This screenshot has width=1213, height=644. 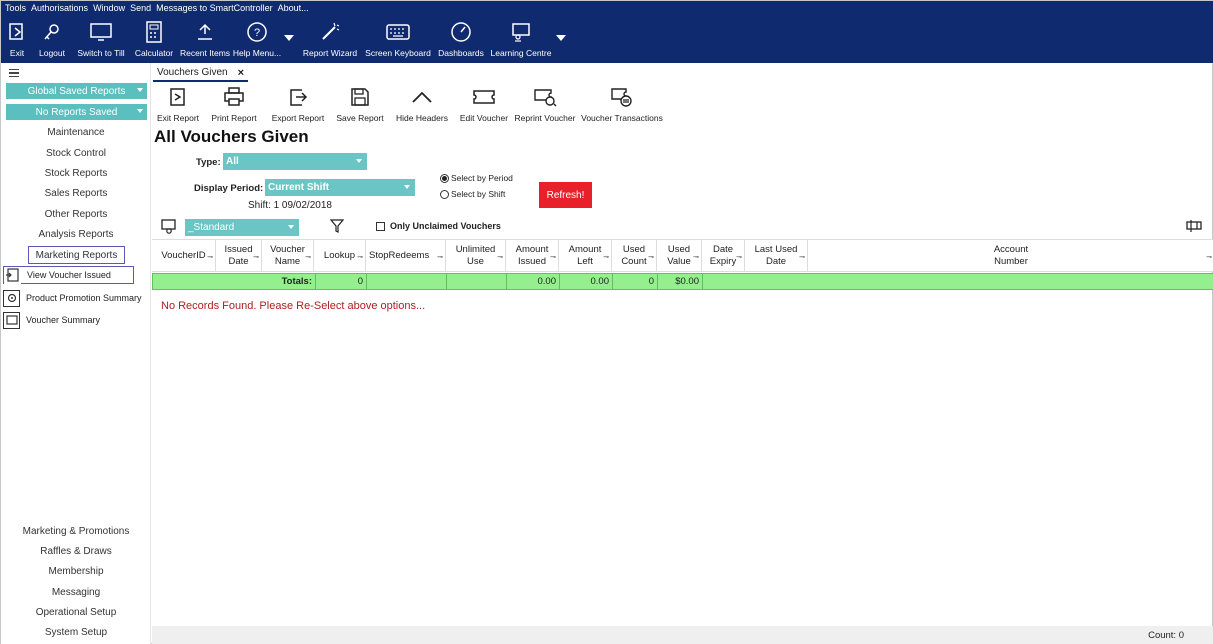 I want to click on column-issued-date: Issued Date ⊸, so click(x=239, y=256).